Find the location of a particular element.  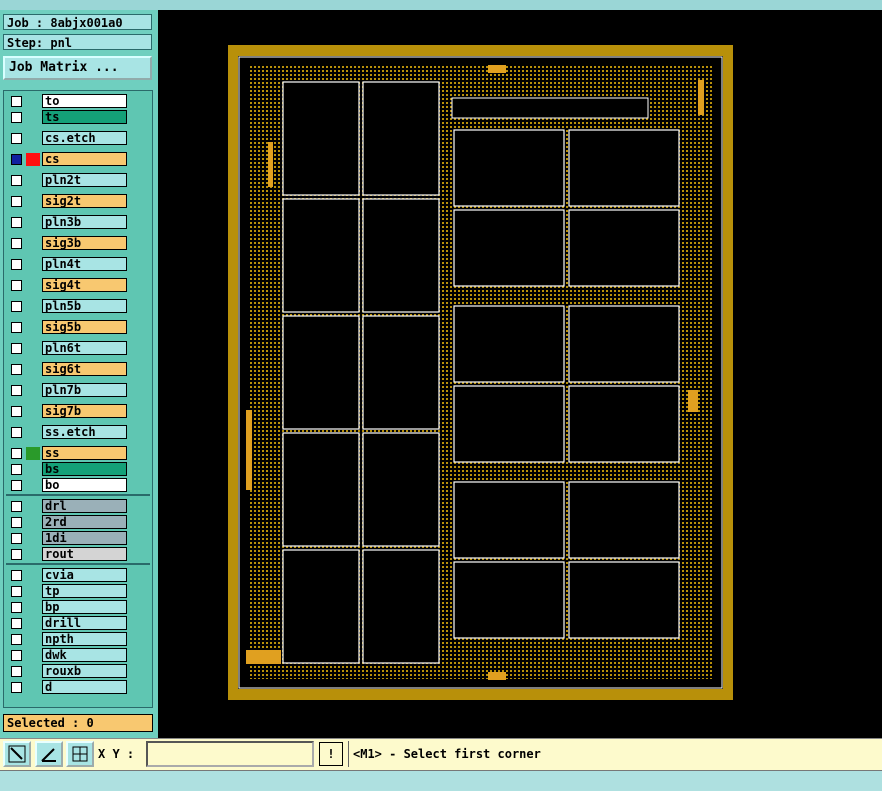

layer-row-sig5b: sig5b is located at coordinates (68, 327).